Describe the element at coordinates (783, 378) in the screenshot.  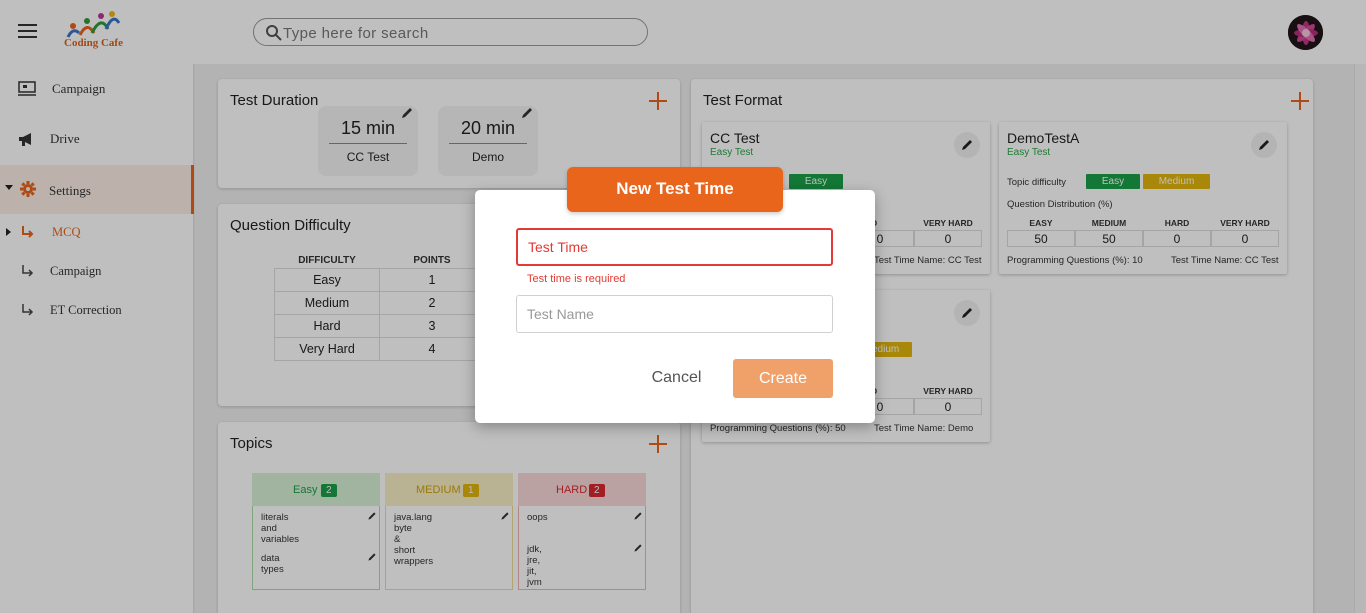
I see `create-button: Create` at that location.